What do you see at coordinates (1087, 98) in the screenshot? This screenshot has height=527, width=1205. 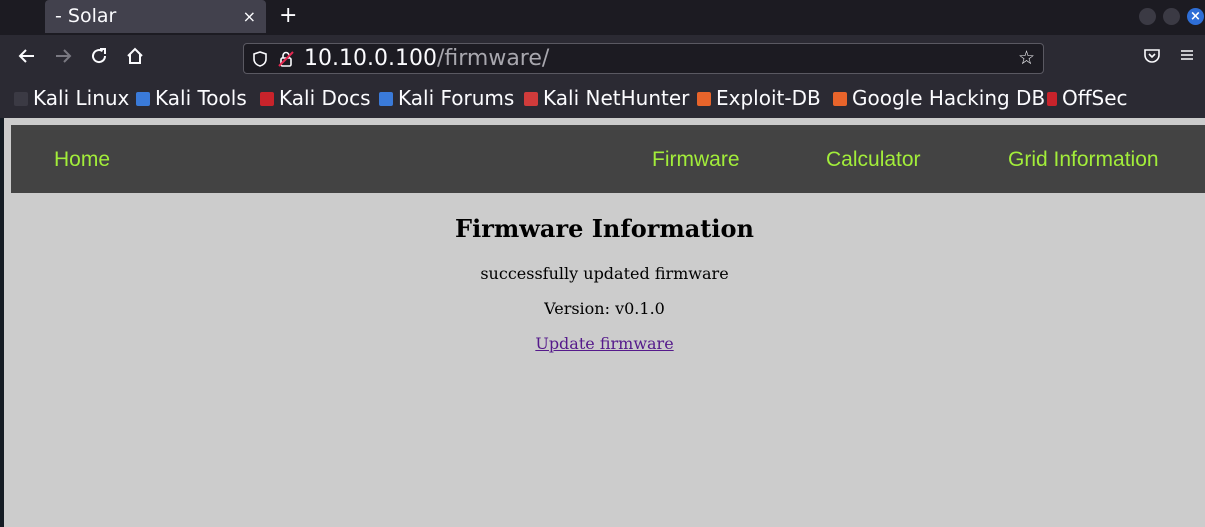 I see `bookmark-offsec: OffSec` at bounding box center [1087, 98].